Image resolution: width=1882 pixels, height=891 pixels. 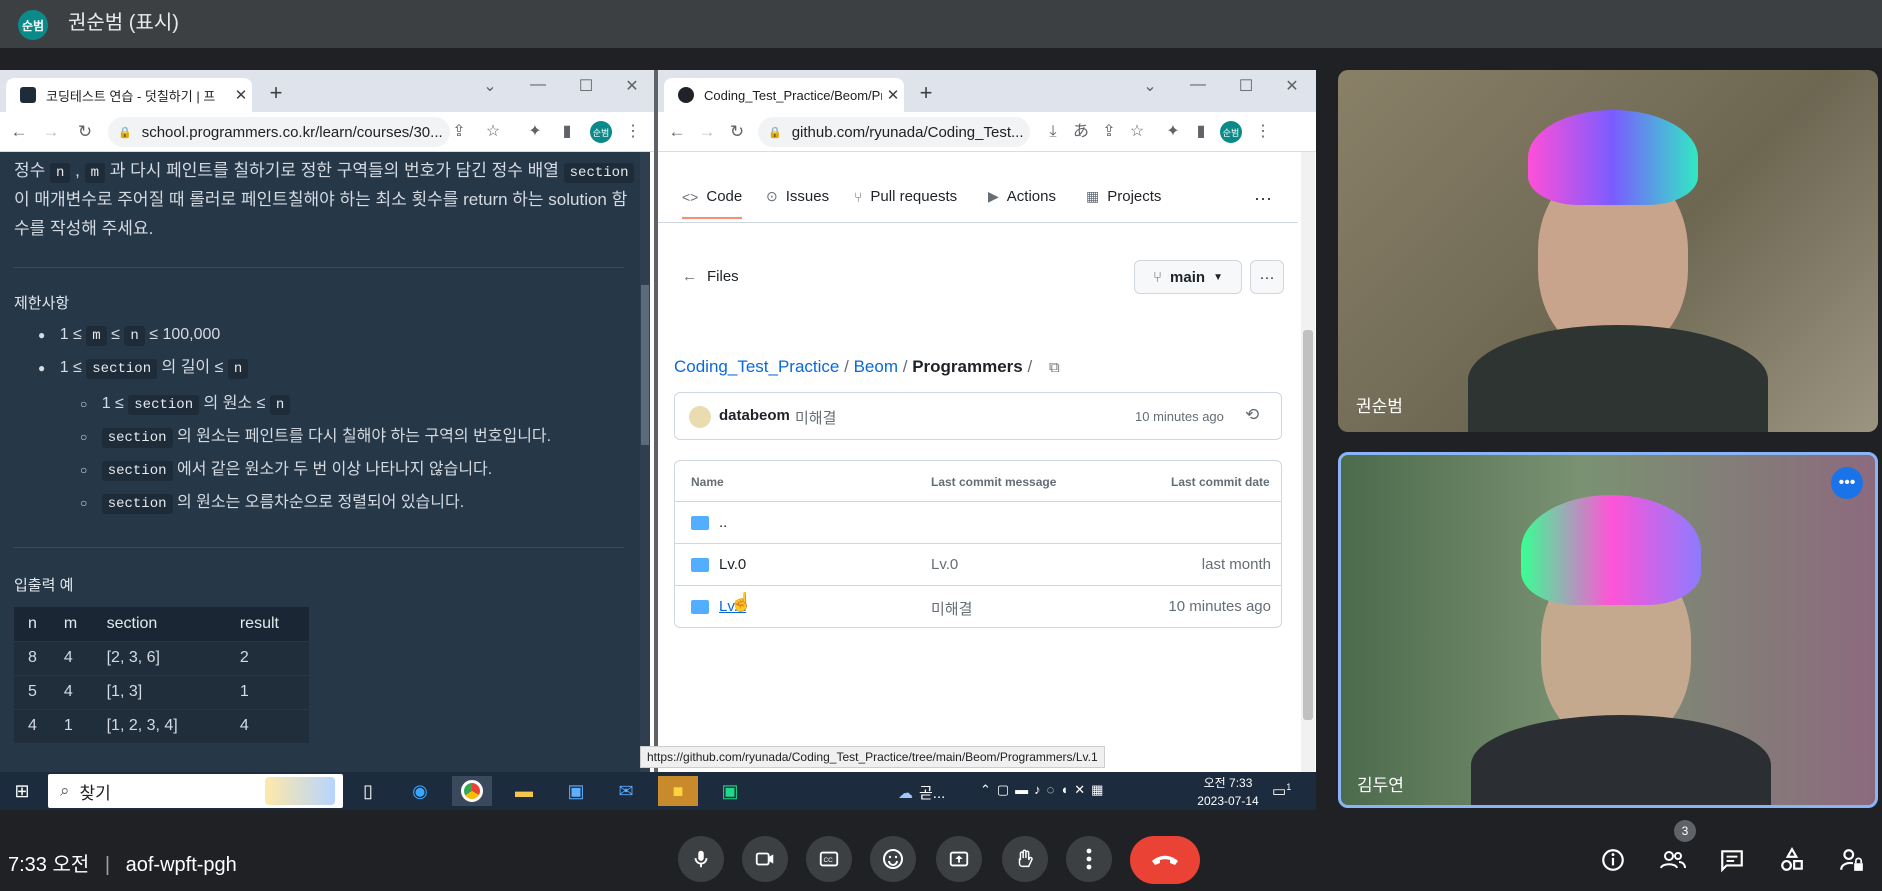 I want to click on meeting-details-button, so click(x=1613, y=860).